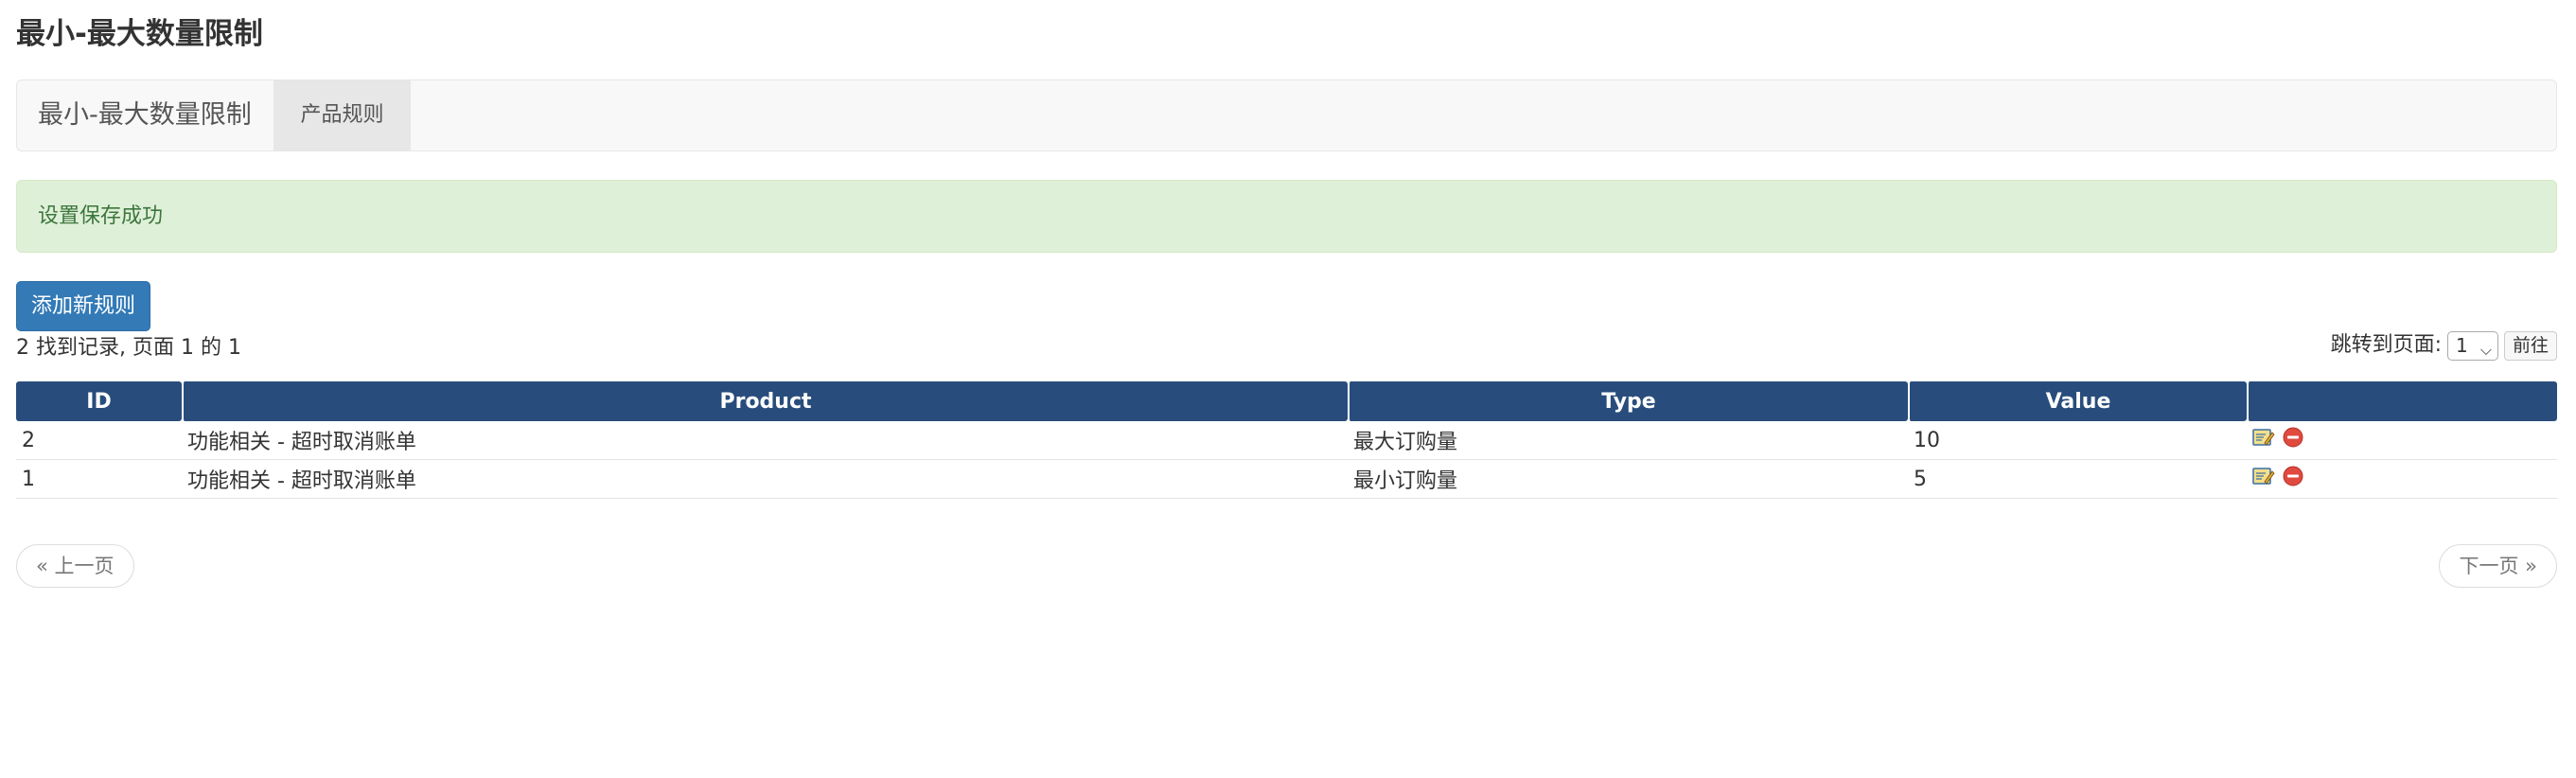  I want to click on page-select: 1 ⌵, so click(2472, 345).